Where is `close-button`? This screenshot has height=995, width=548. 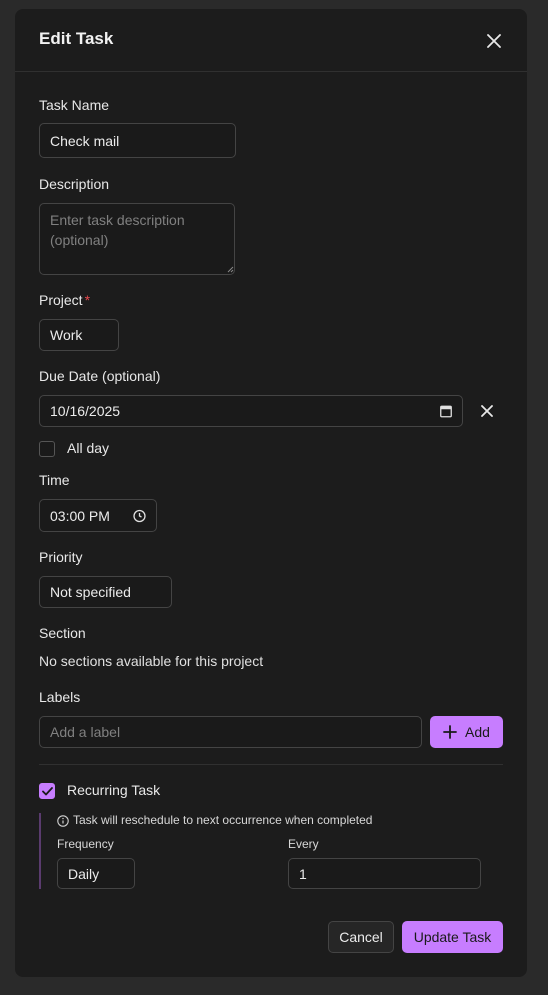 close-button is located at coordinates (494, 41).